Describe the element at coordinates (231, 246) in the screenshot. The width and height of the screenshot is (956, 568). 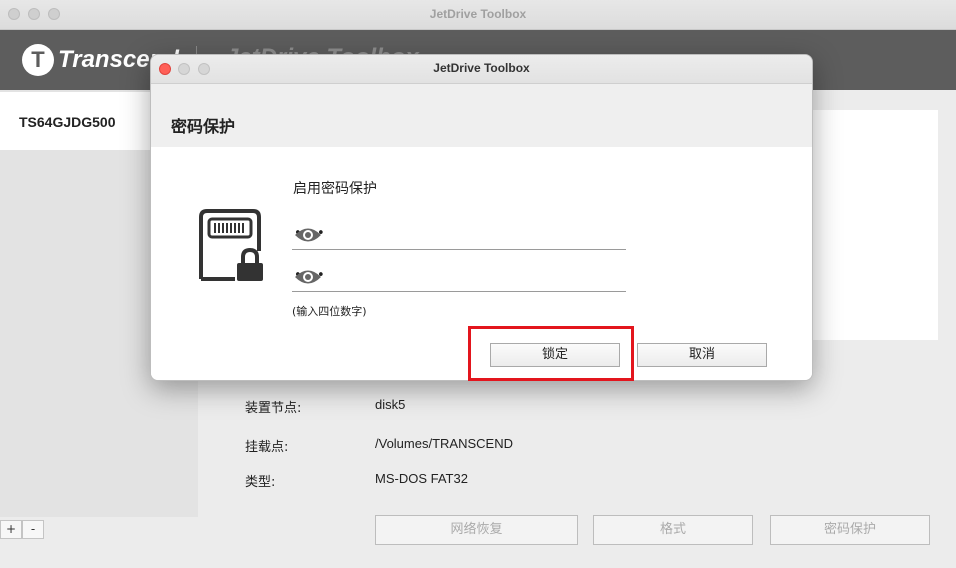
I see `lock-drive-icon` at that location.